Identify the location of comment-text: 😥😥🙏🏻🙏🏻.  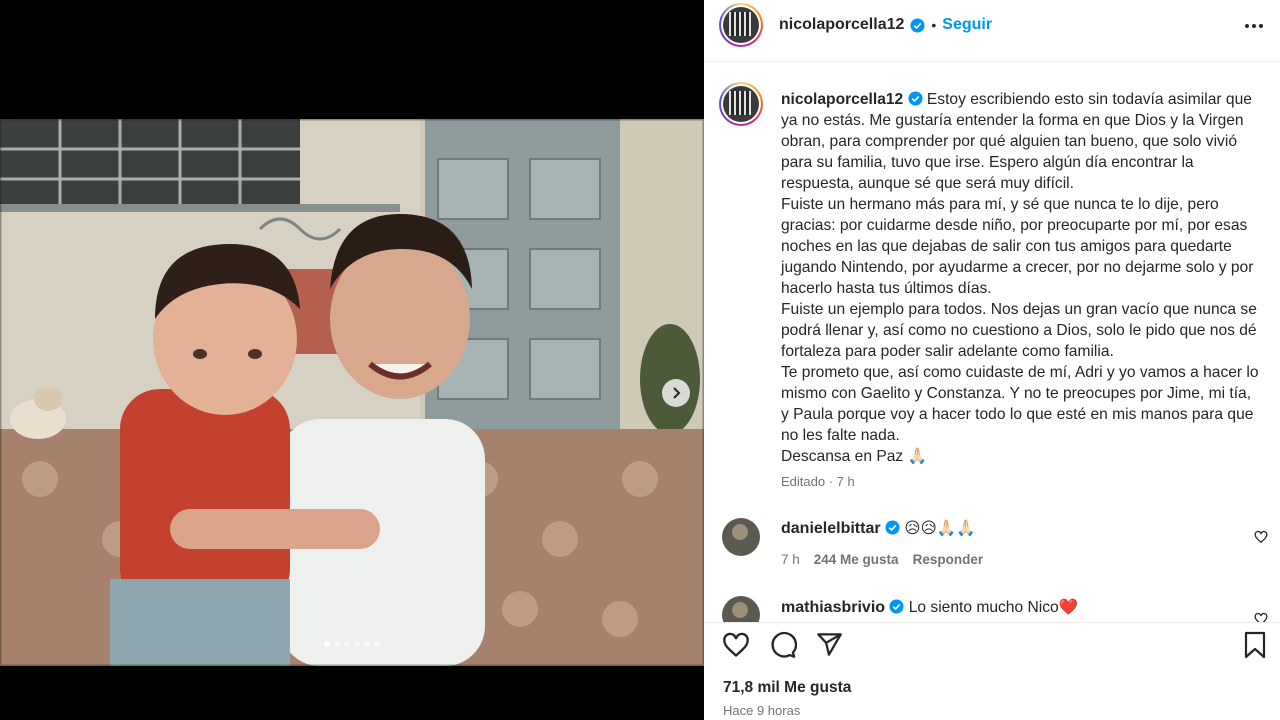
(940, 528).